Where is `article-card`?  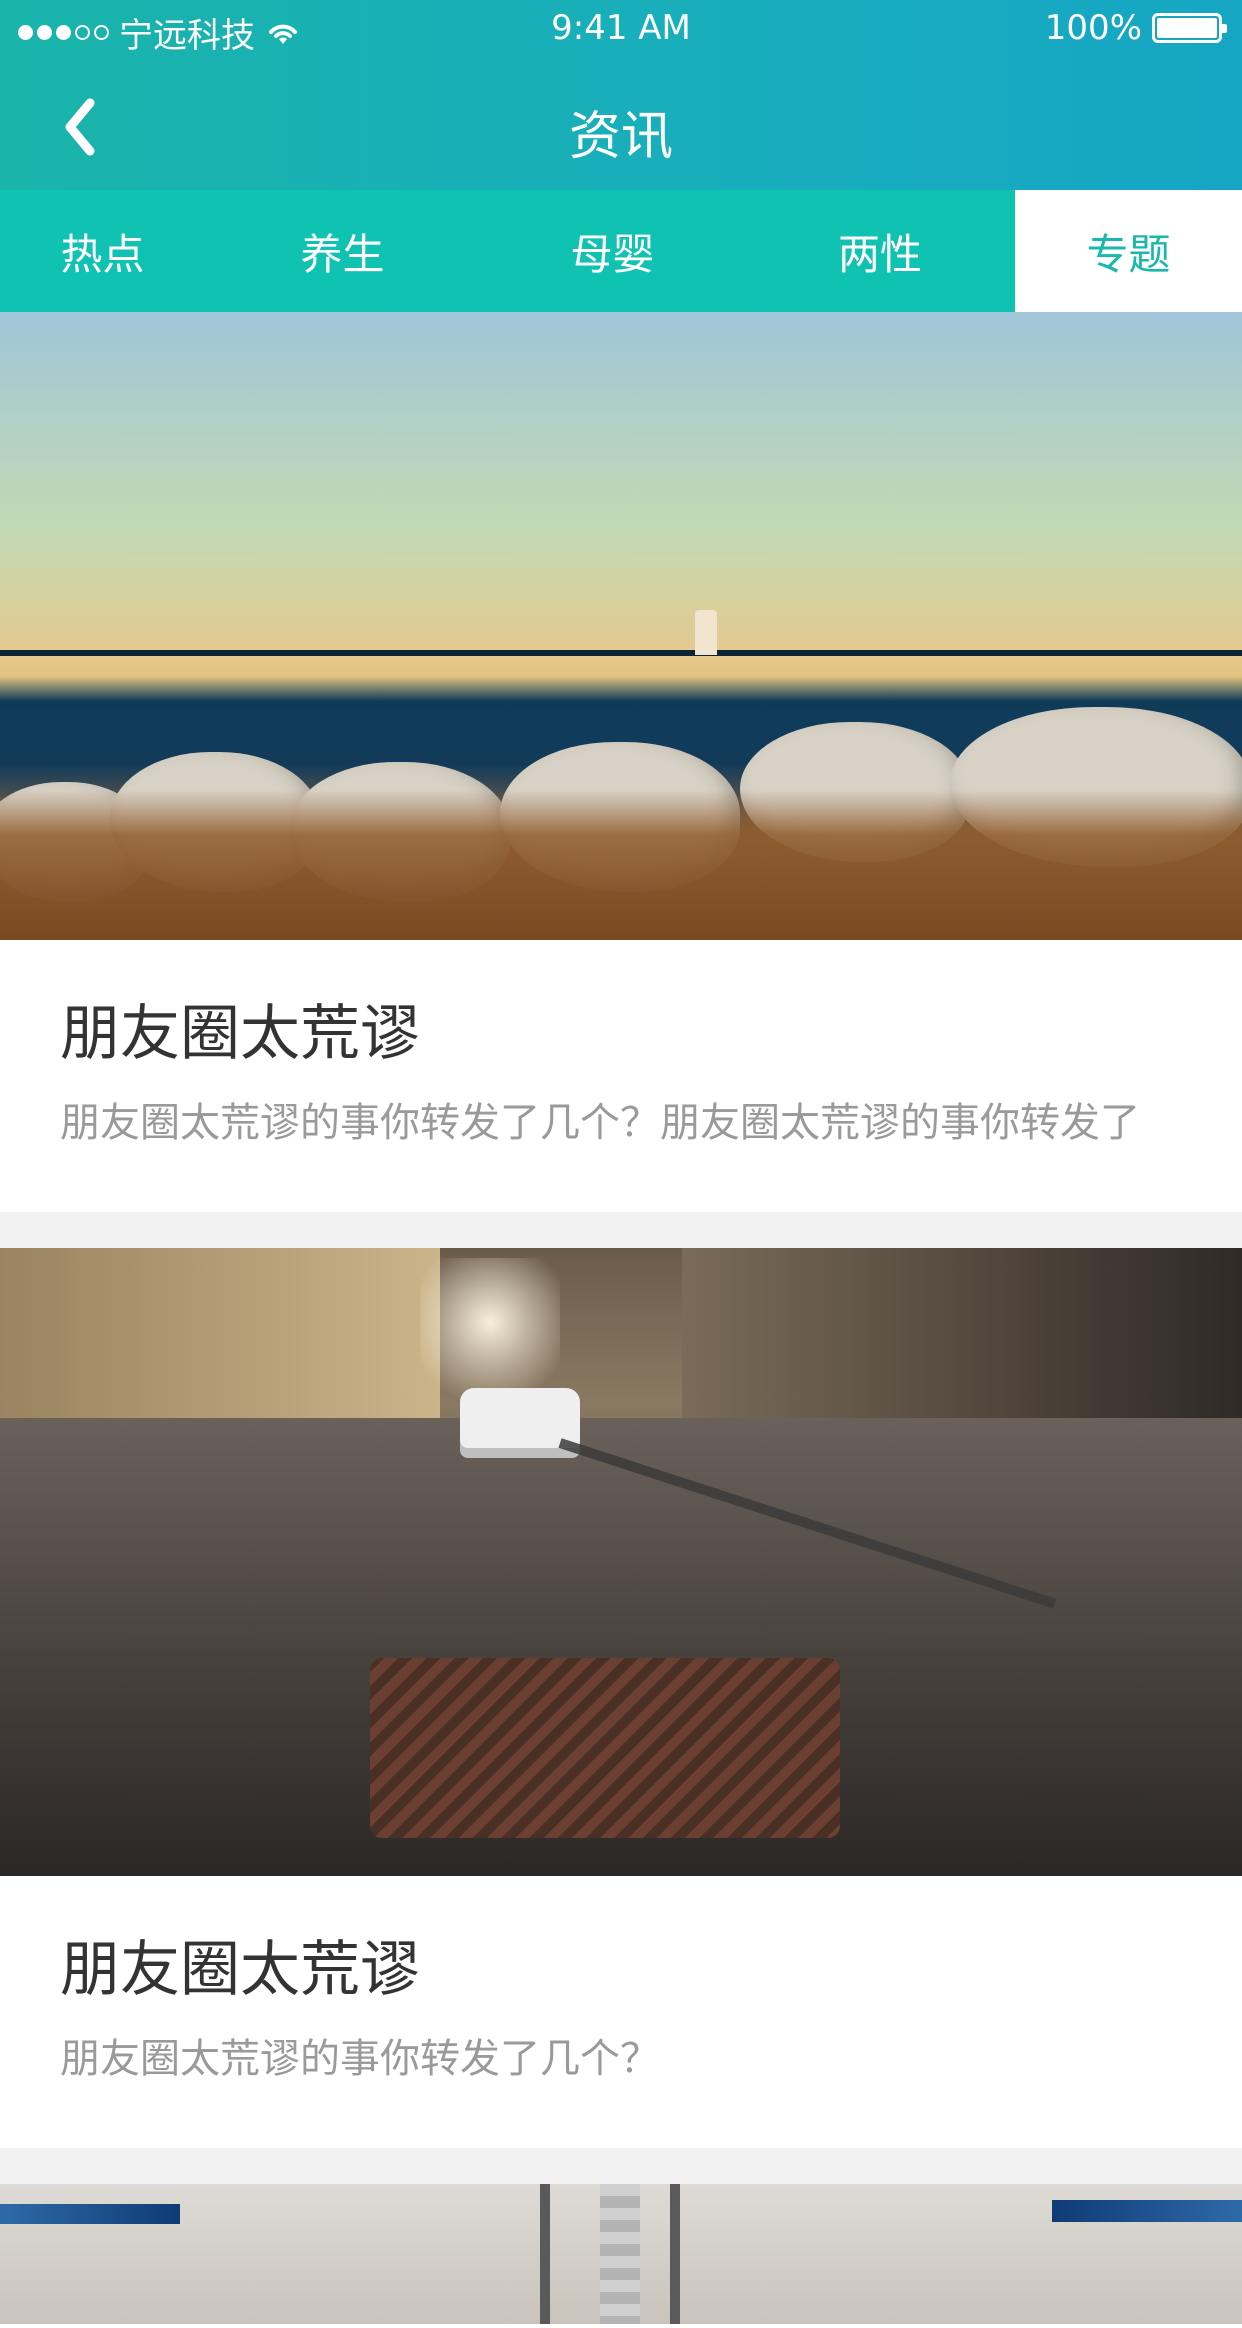 article-card is located at coordinates (621, 2256).